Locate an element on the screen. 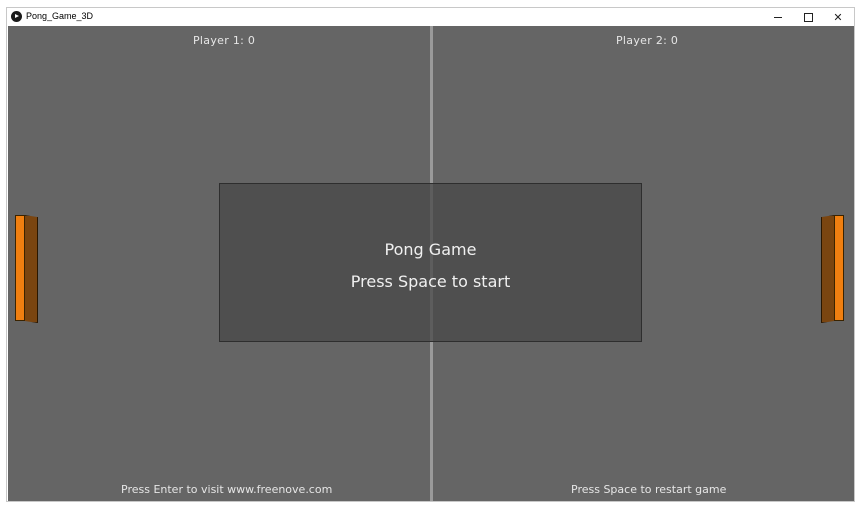 The width and height of the screenshot is (863, 512). close-icon: ✕ is located at coordinates (838, 17).